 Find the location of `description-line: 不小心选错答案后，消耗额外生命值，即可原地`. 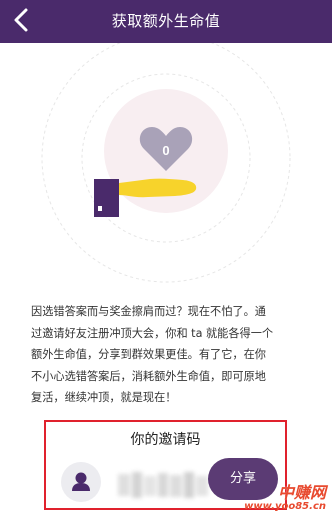

description-line: 不小心选错答案后，消耗额外生命值，即可原地 is located at coordinates (148, 376).